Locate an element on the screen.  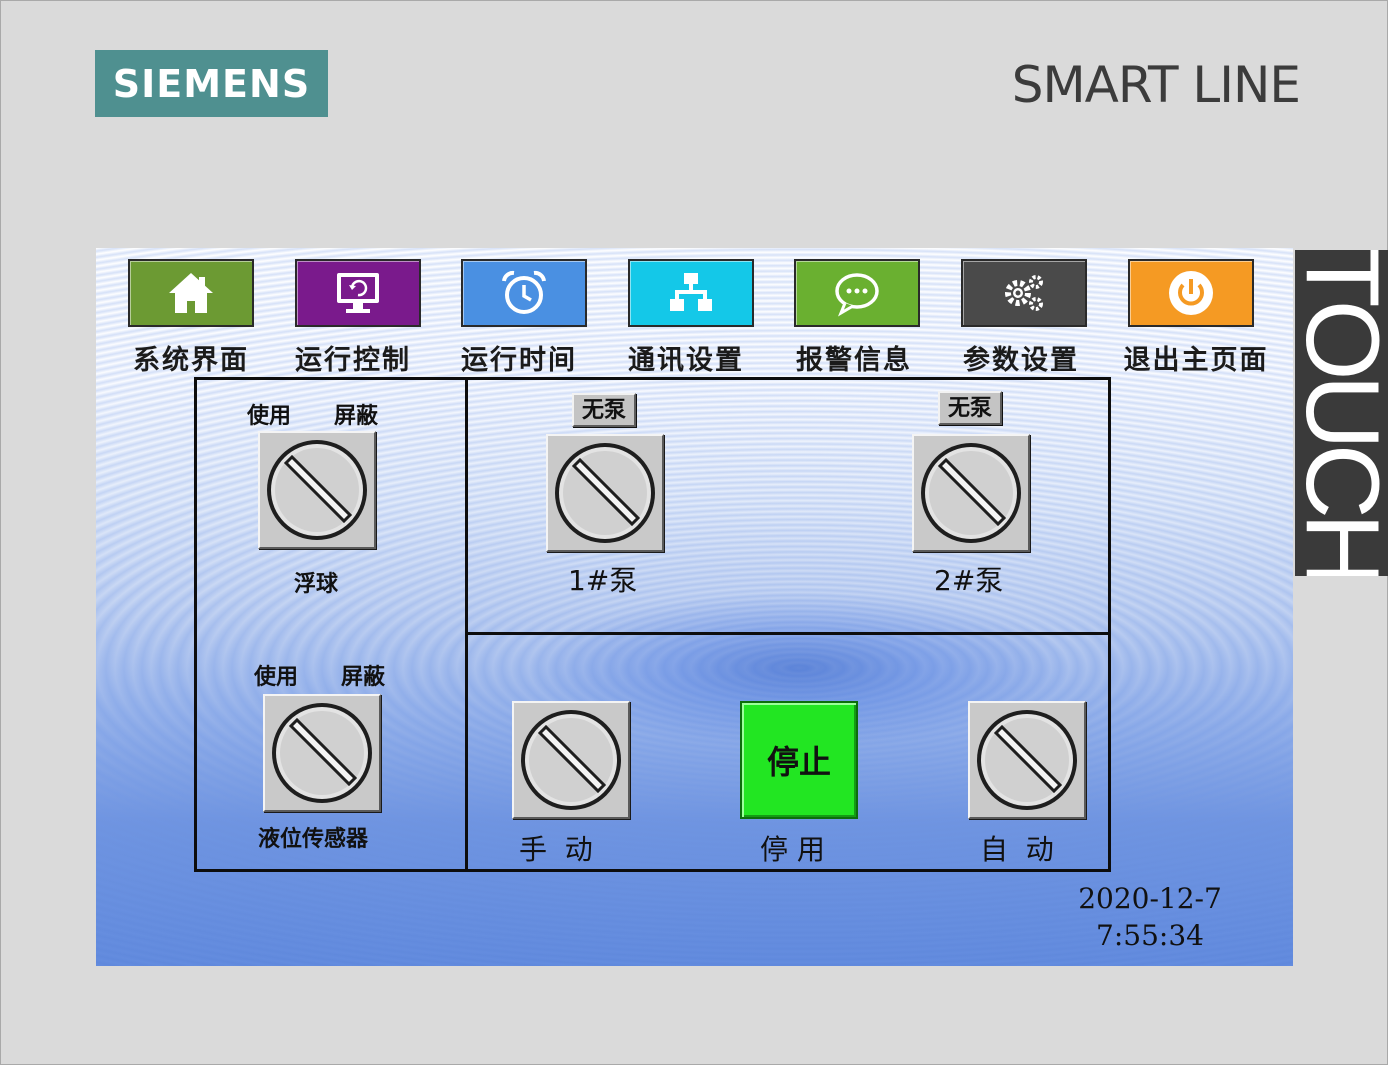
home-icon is located at coordinates (191, 293).